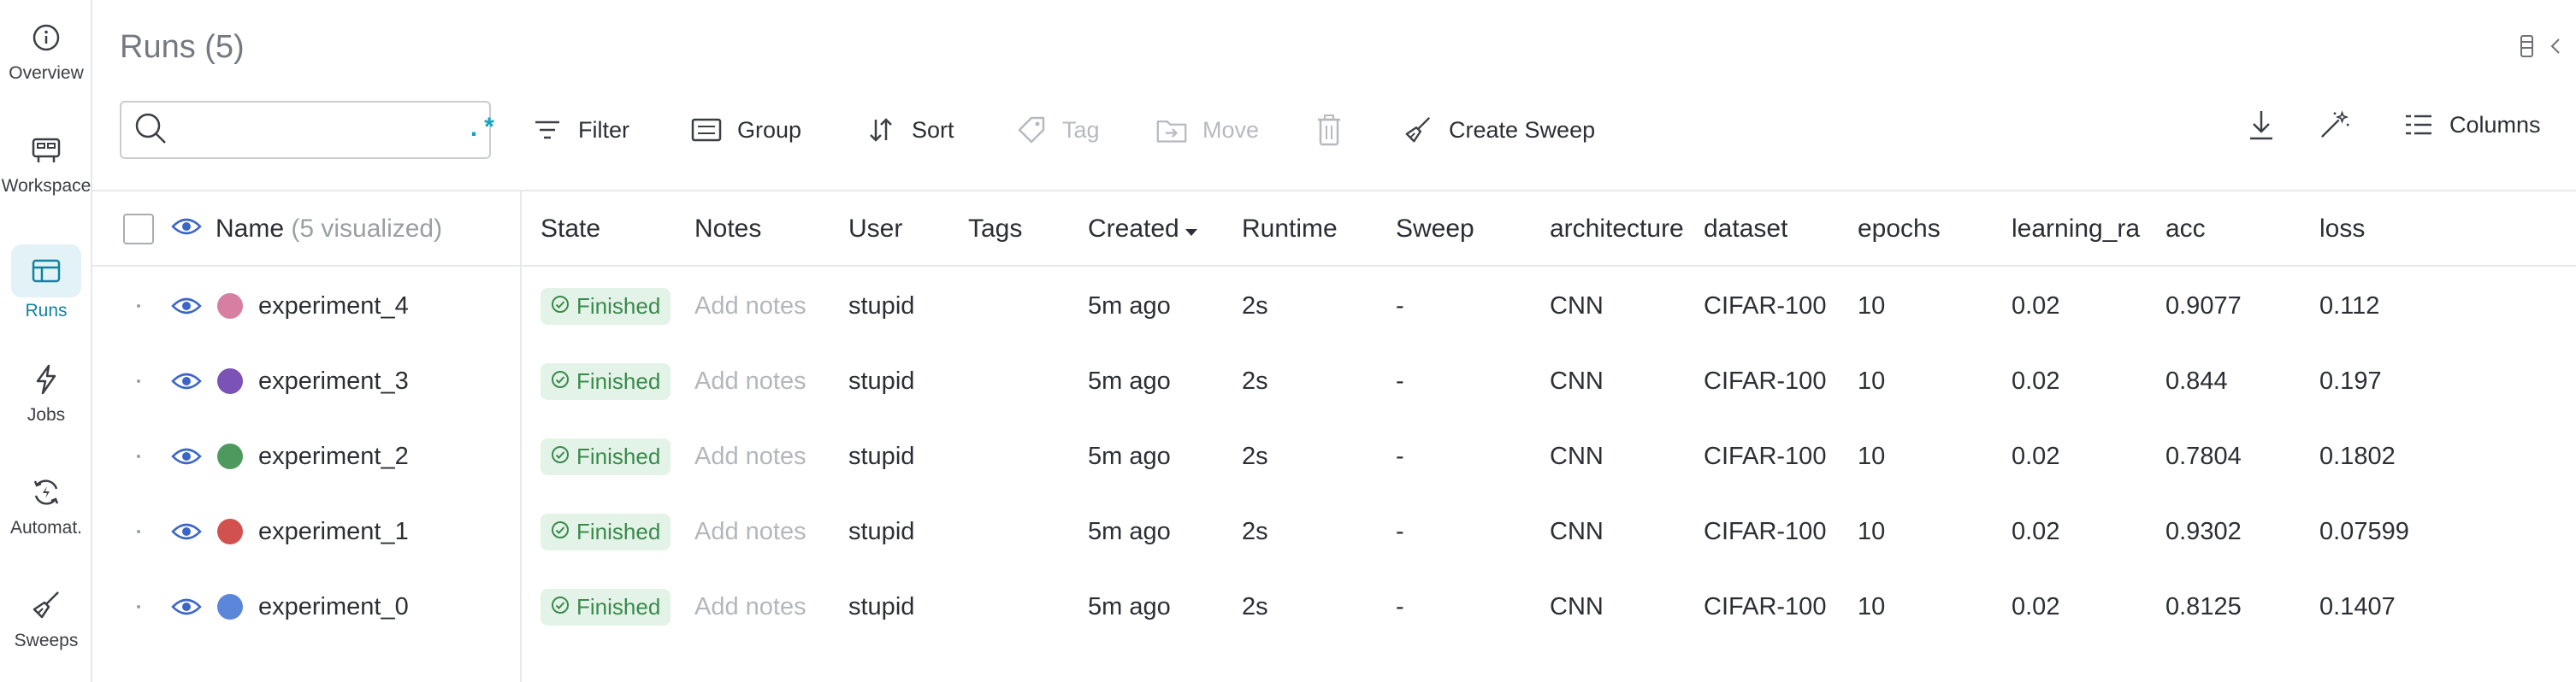 This screenshot has width=2576, height=682. I want to click on acc-cell: 0.9077, so click(2203, 306).